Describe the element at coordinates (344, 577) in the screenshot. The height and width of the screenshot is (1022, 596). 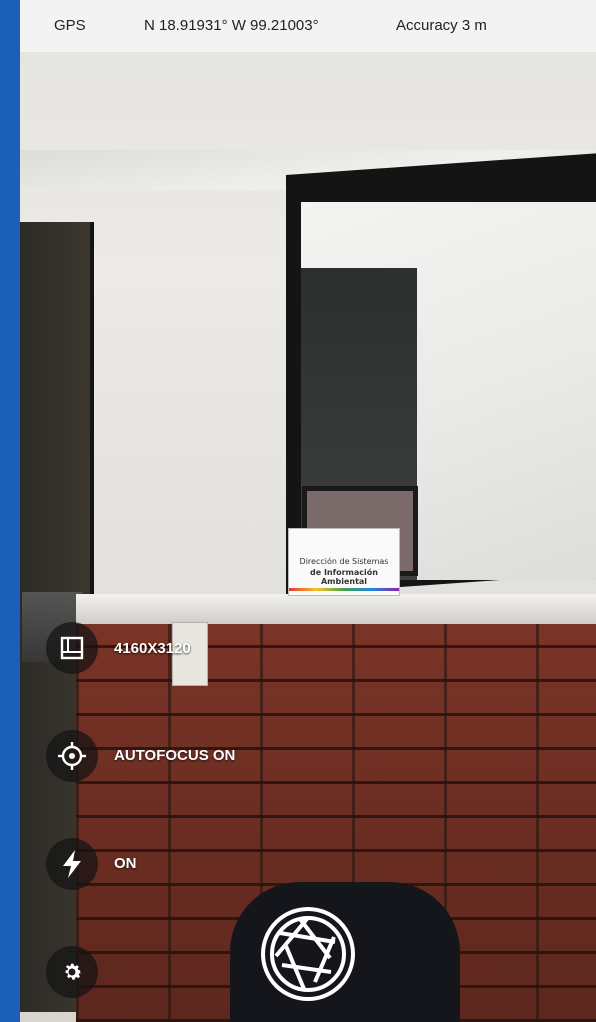
I see `sign-line-2: de Información Ambiental` at that location.